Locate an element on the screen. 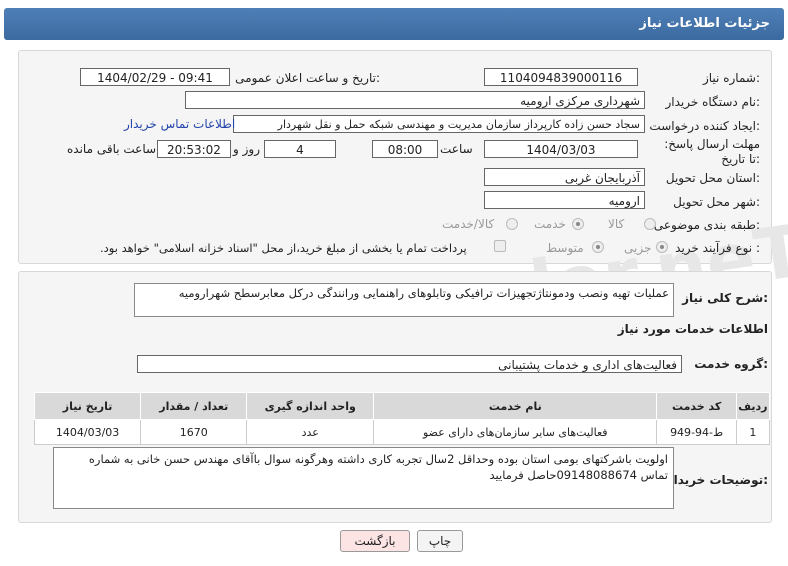  deadline-date-field: 1404/03/03 is located at coordinates (561, 149).